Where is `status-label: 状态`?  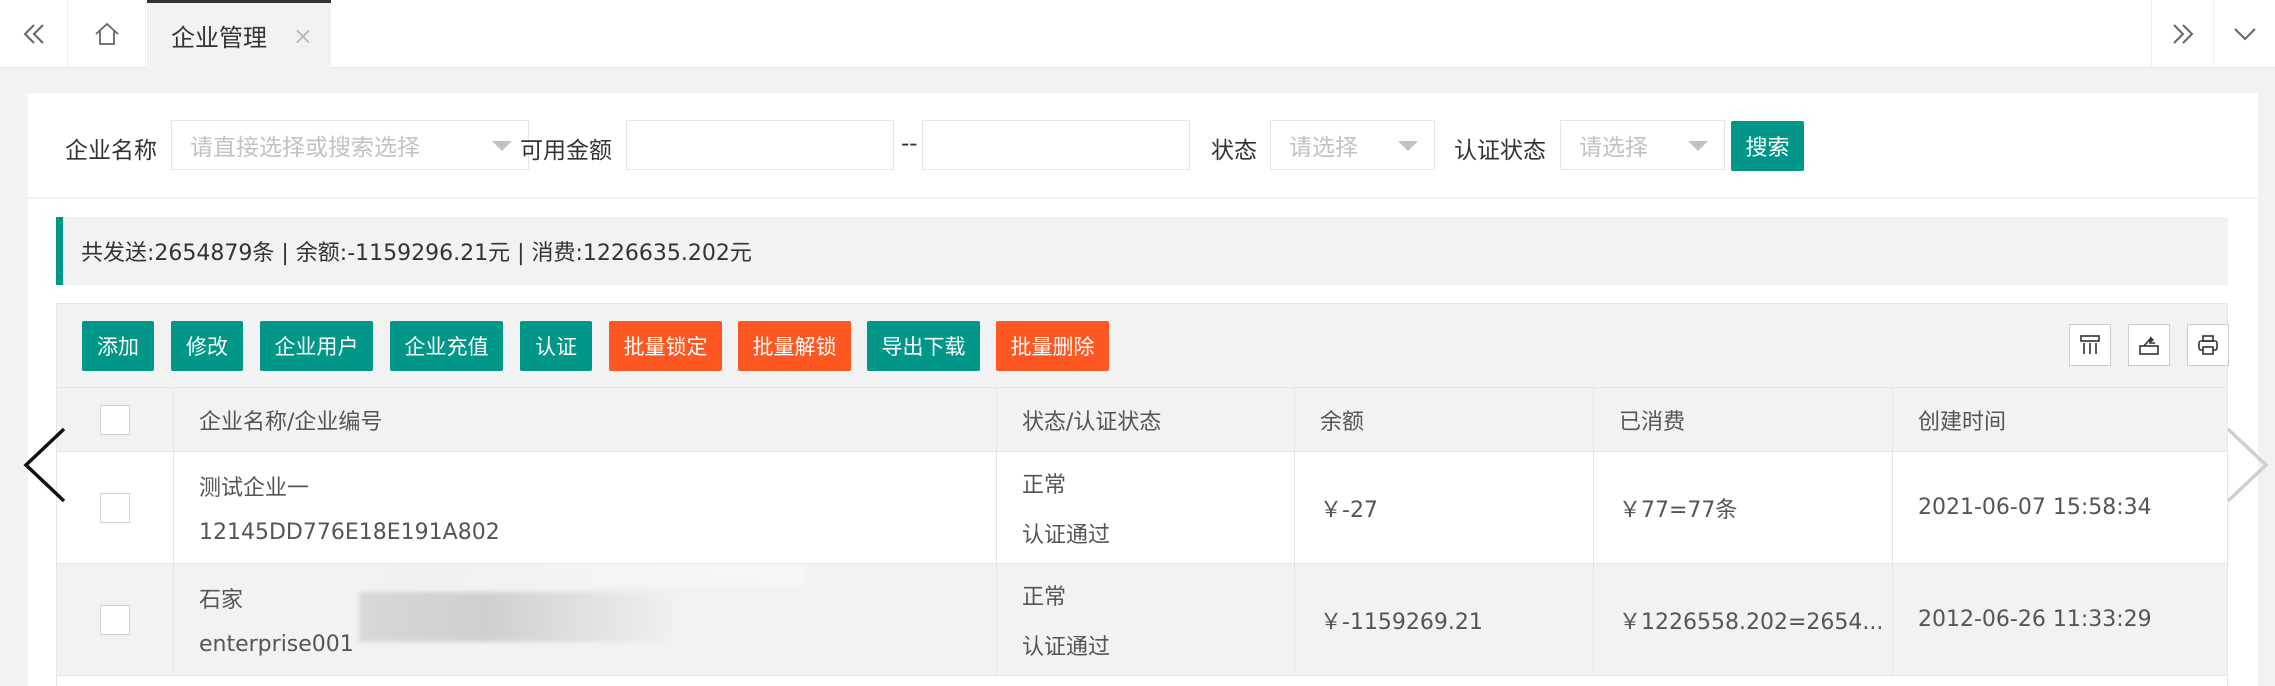 status-label: 状态 is located at coordinates (1234, 151).